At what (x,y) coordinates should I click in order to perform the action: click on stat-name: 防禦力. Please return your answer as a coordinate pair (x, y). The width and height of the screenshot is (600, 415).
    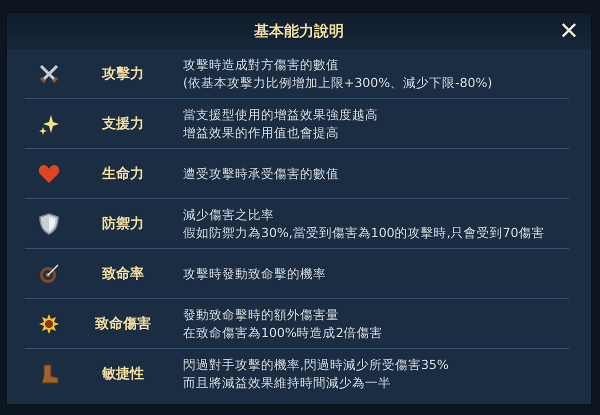
    Looking at the image, I should click on (123, 223).